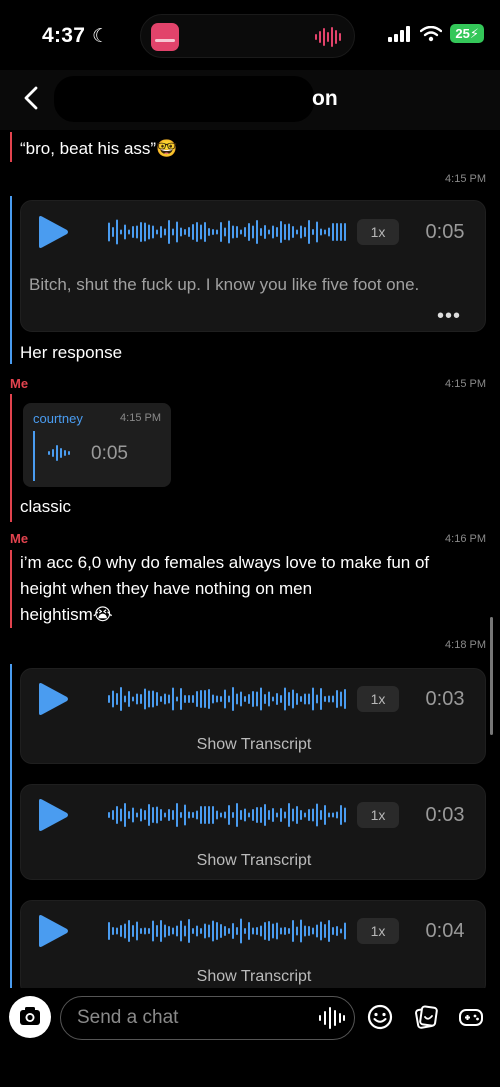 This screenshot has height=1087, width=500. I want to click on quoted-voice-note: courtney 4:15 PM 0:05, so click(97, 445).